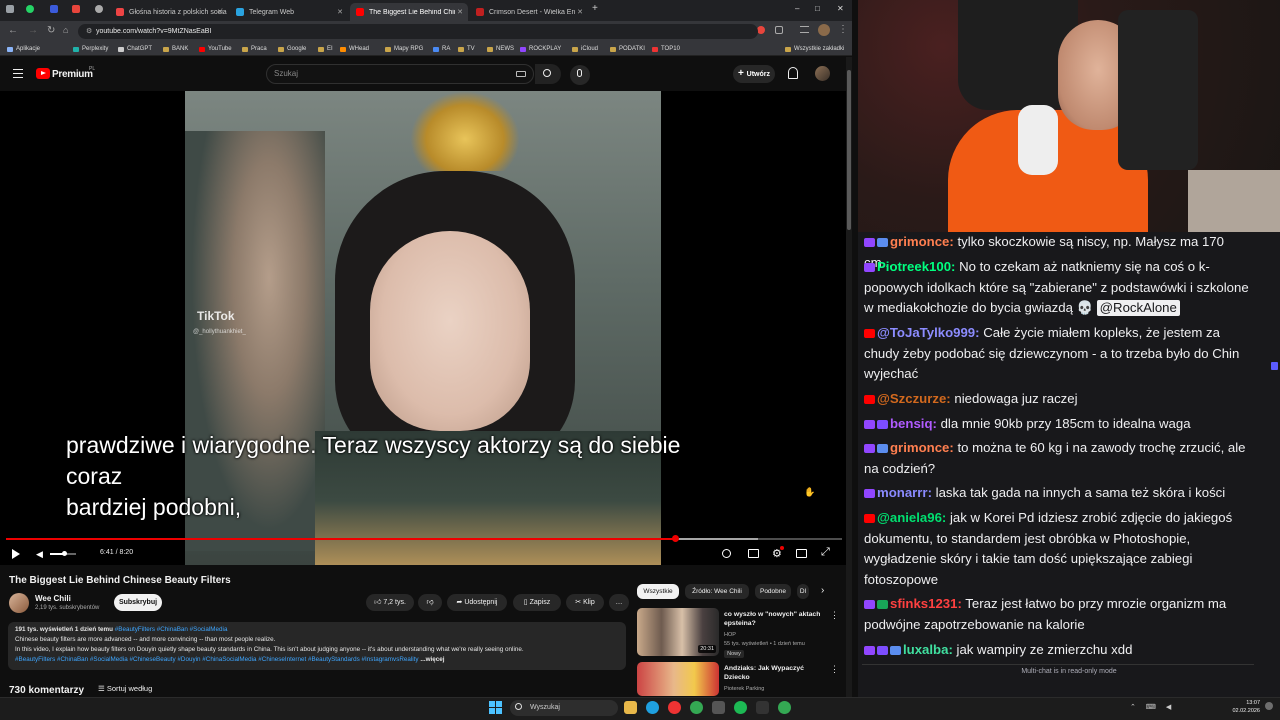 Image resolution: width=1280 pixels, height=720 pixels. What do you see at coordinates (404, 49) in the screenshot?
I see `bookmark-item: Mapy RPG` at bounding box center [404, 49].